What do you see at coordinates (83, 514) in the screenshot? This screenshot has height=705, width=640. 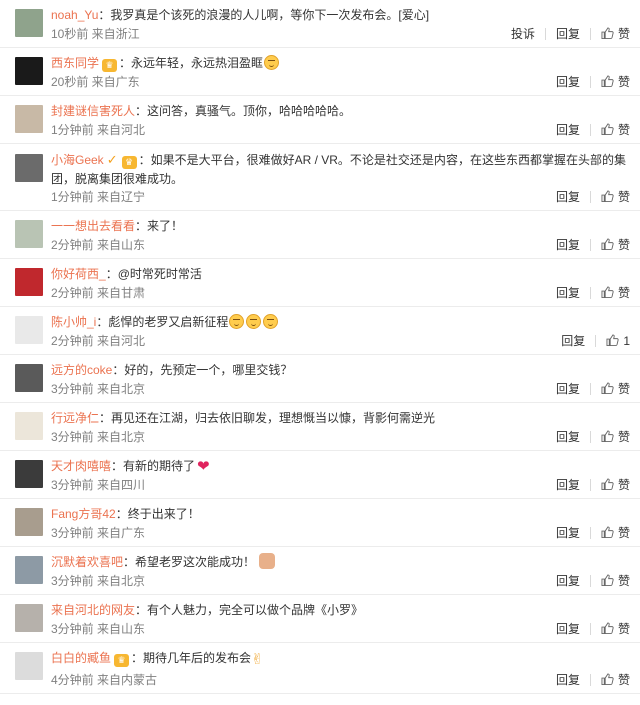 I see `username-link: Fang方哥42` at bounding box center [83, 514].